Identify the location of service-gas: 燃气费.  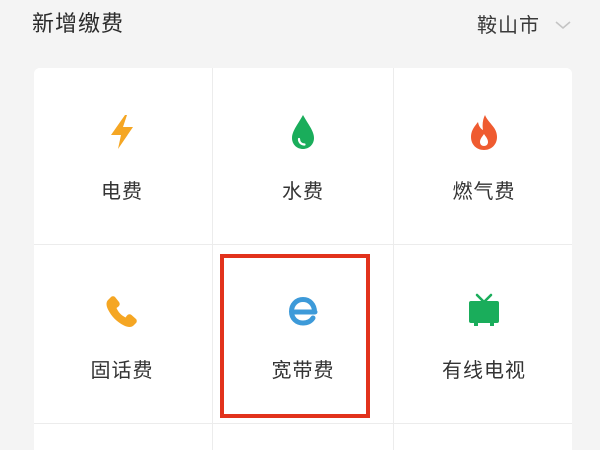
(484, 155).